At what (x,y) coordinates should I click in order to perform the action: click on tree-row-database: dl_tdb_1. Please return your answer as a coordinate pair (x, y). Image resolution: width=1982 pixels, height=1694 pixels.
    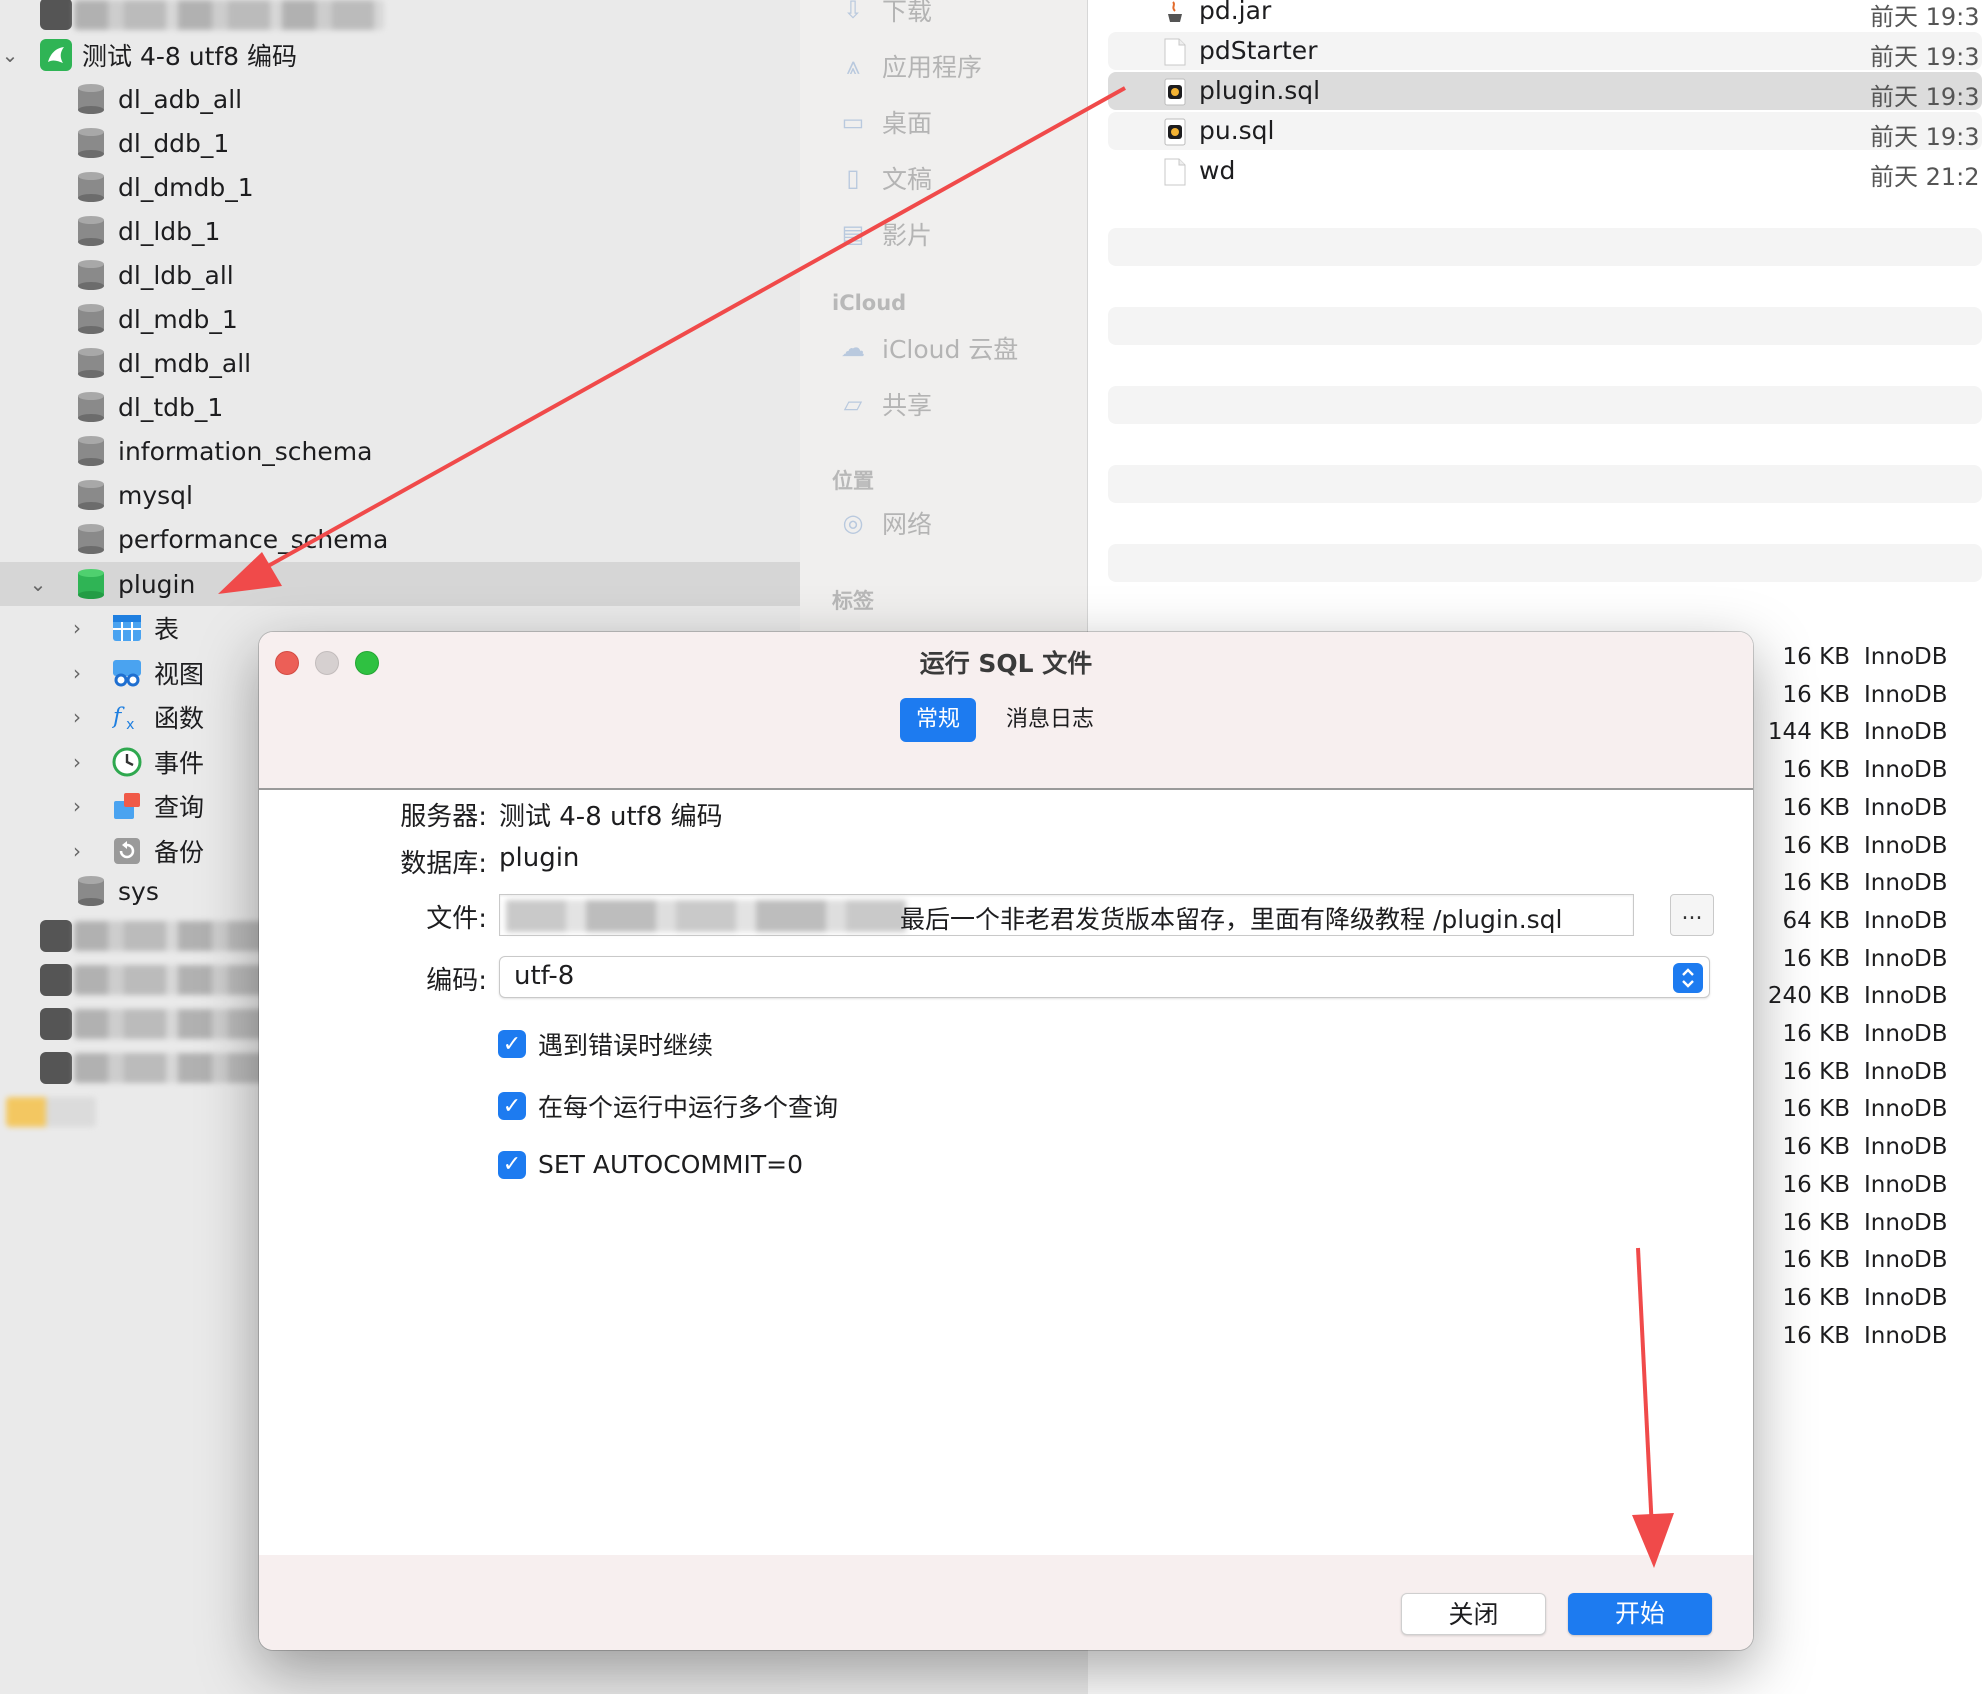
    Looking at the image, I should click on (400, 407).